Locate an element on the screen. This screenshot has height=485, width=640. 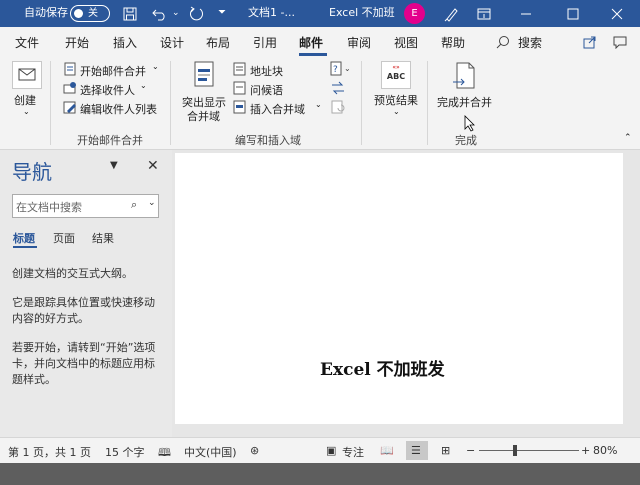
maximize-icon is located at coordinates (573, 13).